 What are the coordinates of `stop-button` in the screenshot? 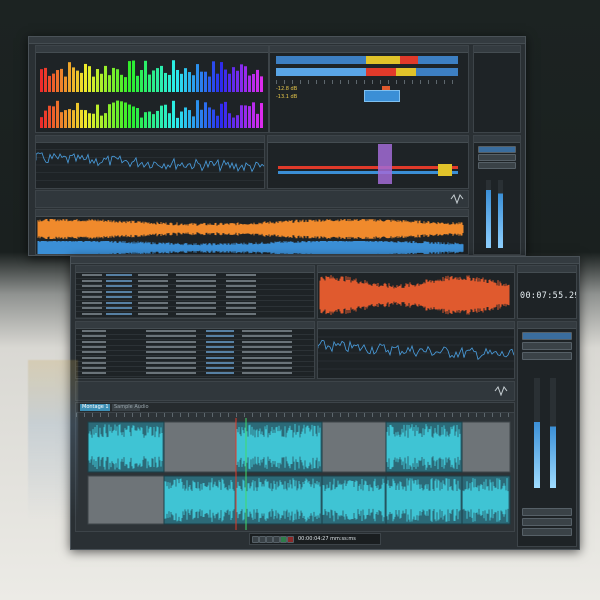 It's located at (262, 539).